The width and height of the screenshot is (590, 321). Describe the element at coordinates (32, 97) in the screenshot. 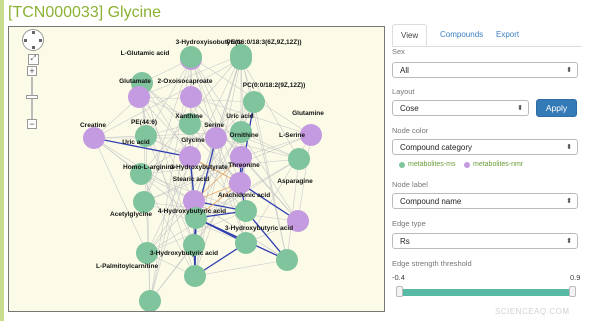

I see `zoom-slider-knob` at that location.